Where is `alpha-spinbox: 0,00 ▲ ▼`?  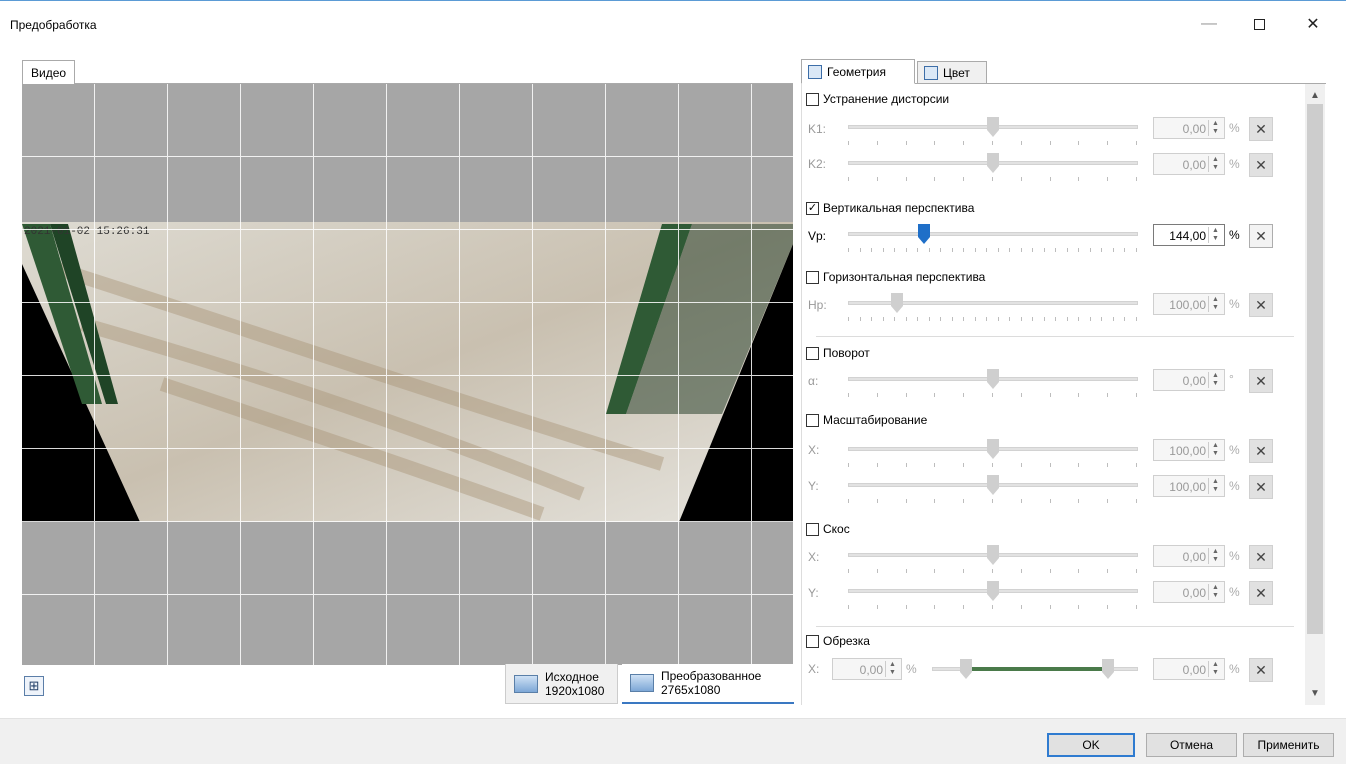 alpha-spinbox: 0,00 ▲ ▼ is located at coordinates (1189, 380).